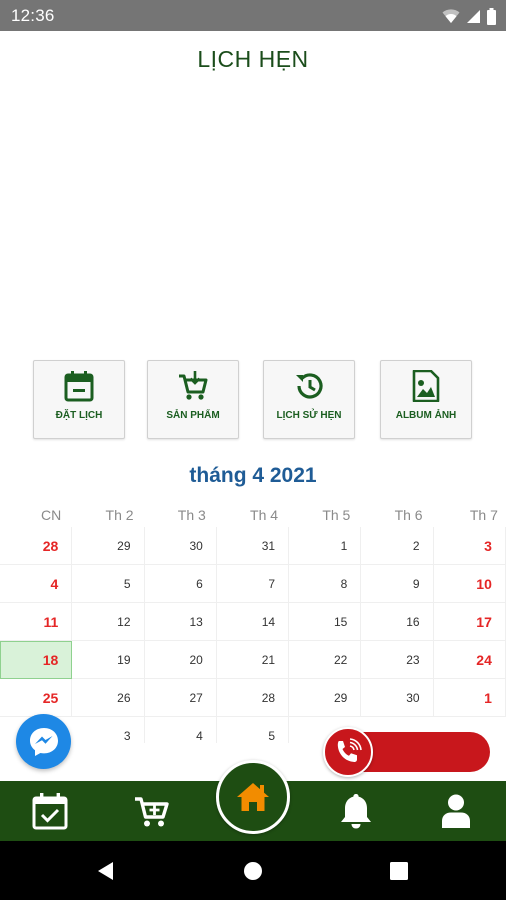 This screenshot has height=900, width=506. I want to click on calendar-week: 18 19 20 21 22 23 24, so click(253, 660).